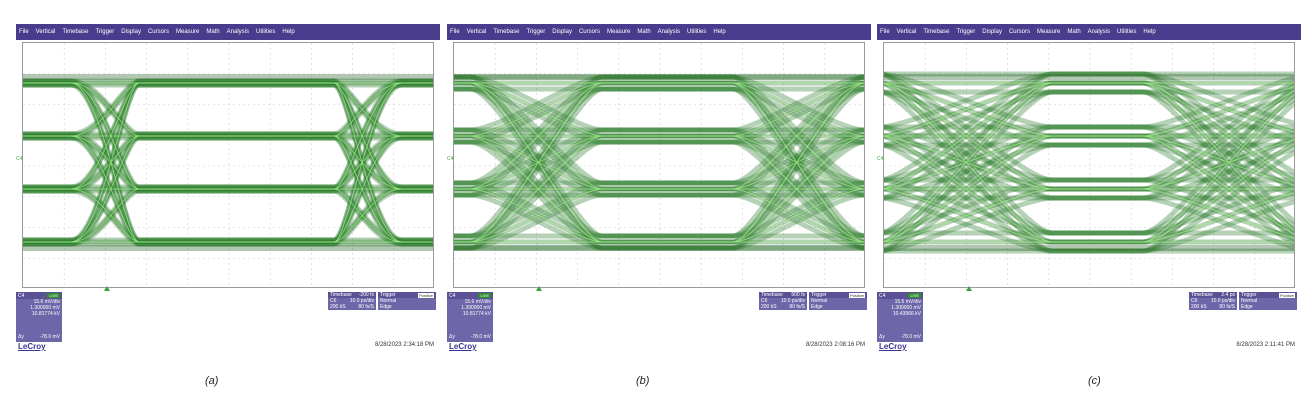 This screenshot has height=403, width=1314. What do you see at coordinates (404, 345) in the screenshot?
I see `timestamp: 8/28/2023 2:34:18 PM` at bounding box center [404, 345].